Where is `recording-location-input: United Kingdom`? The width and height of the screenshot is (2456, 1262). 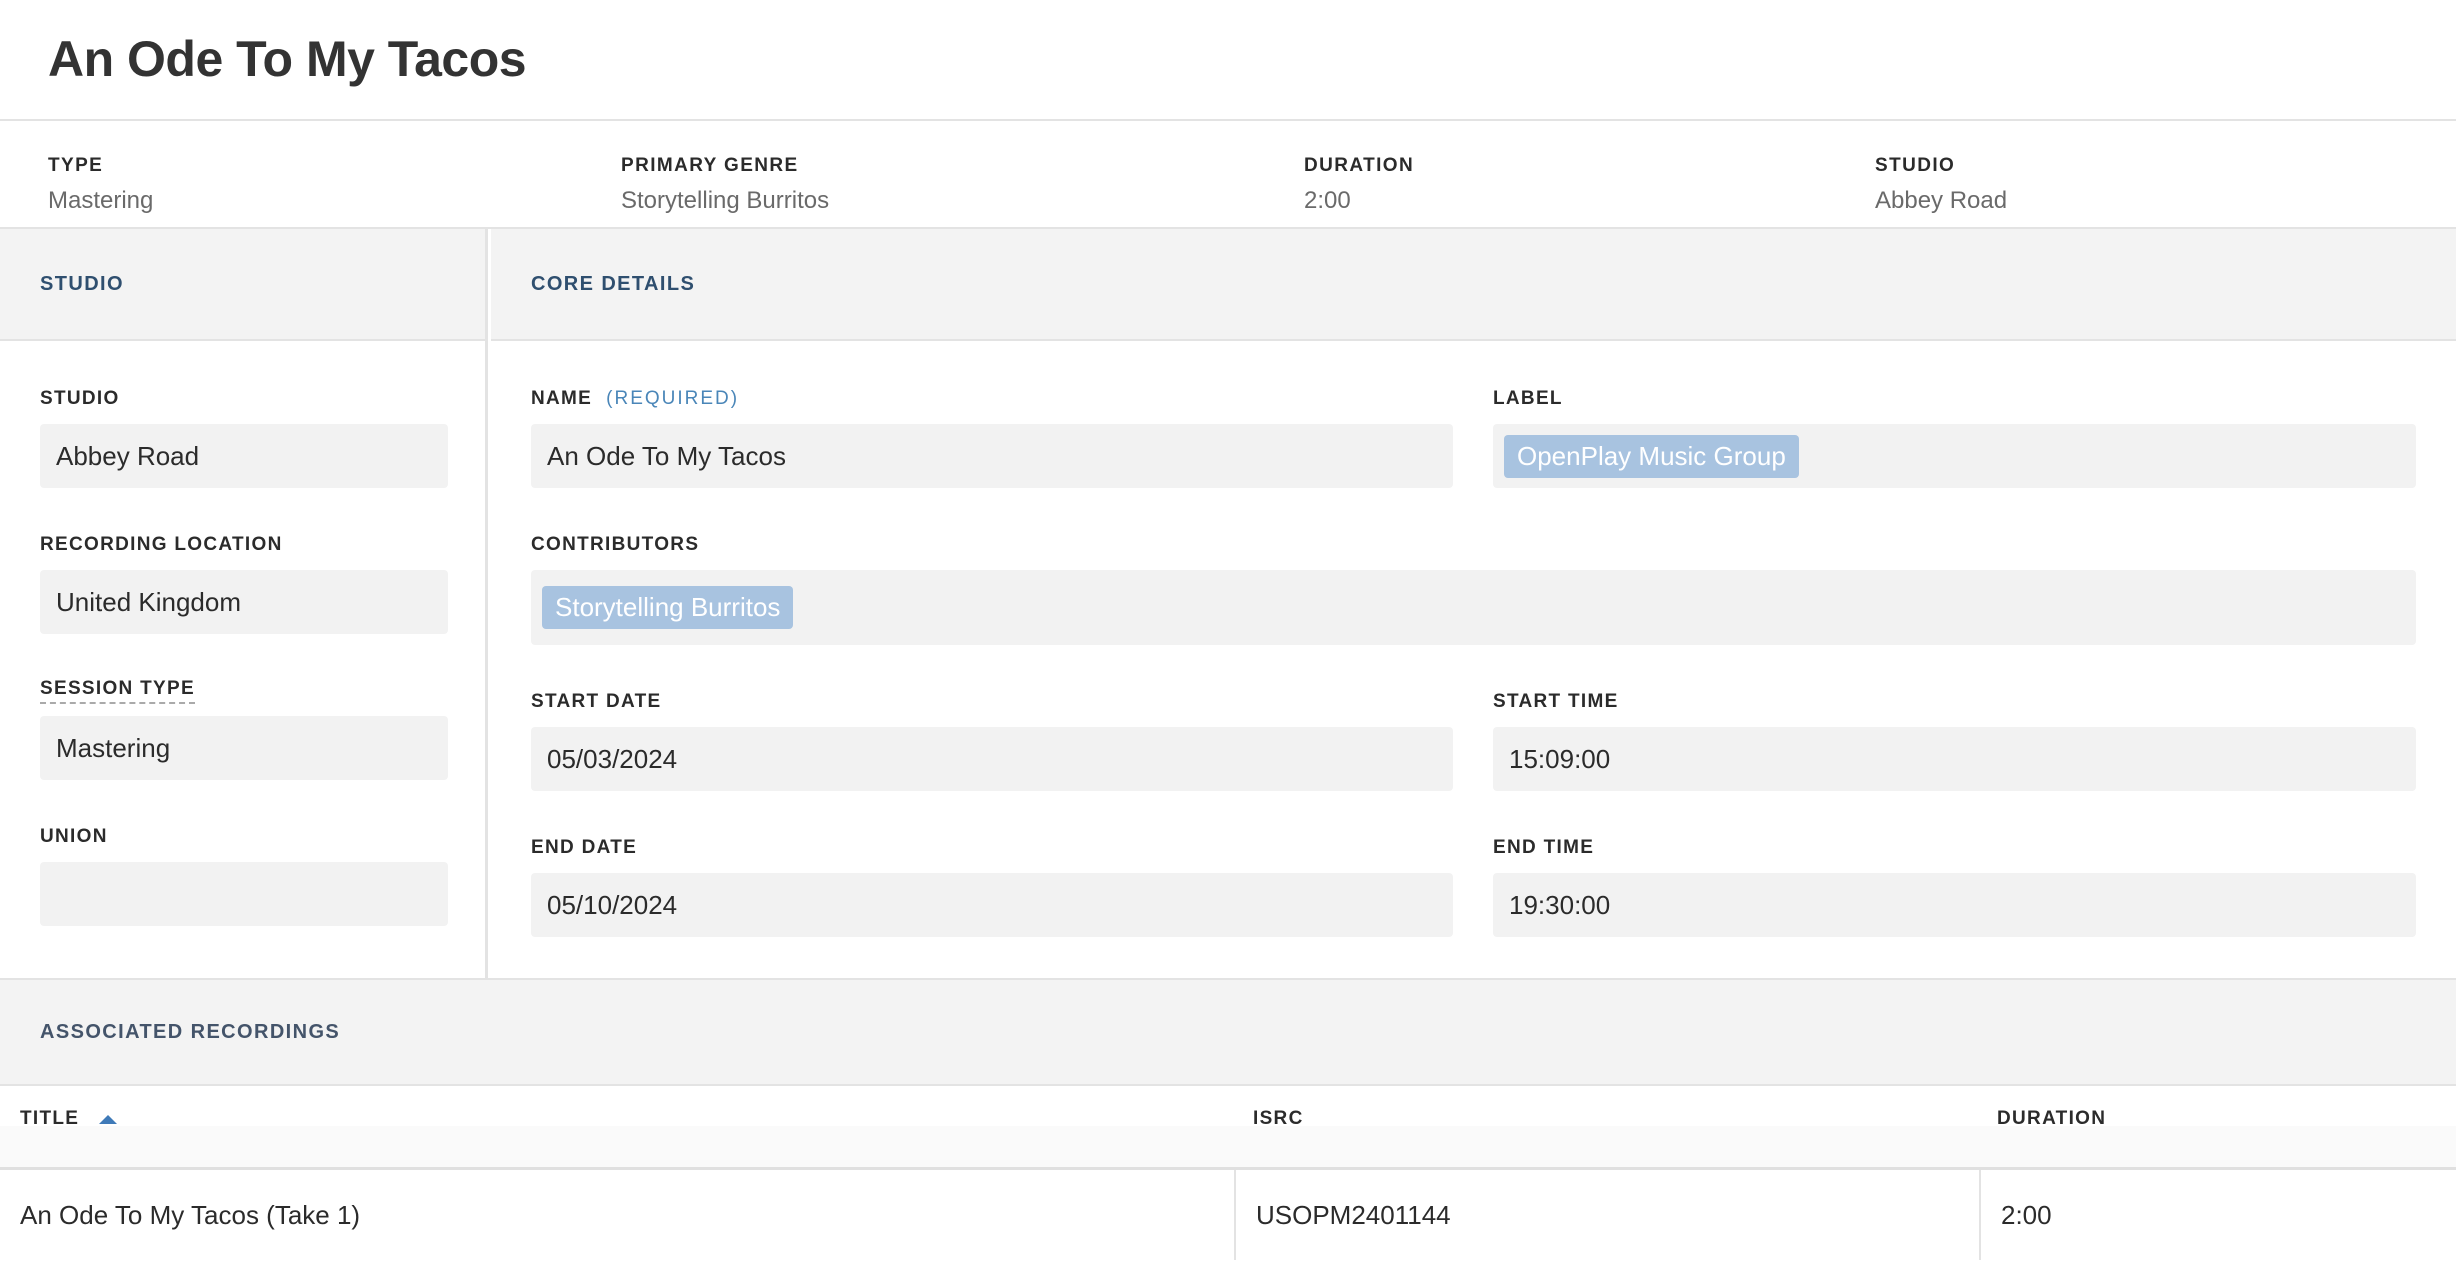
recording-location-input: United Kingdom is located at coordinates (244, 602).